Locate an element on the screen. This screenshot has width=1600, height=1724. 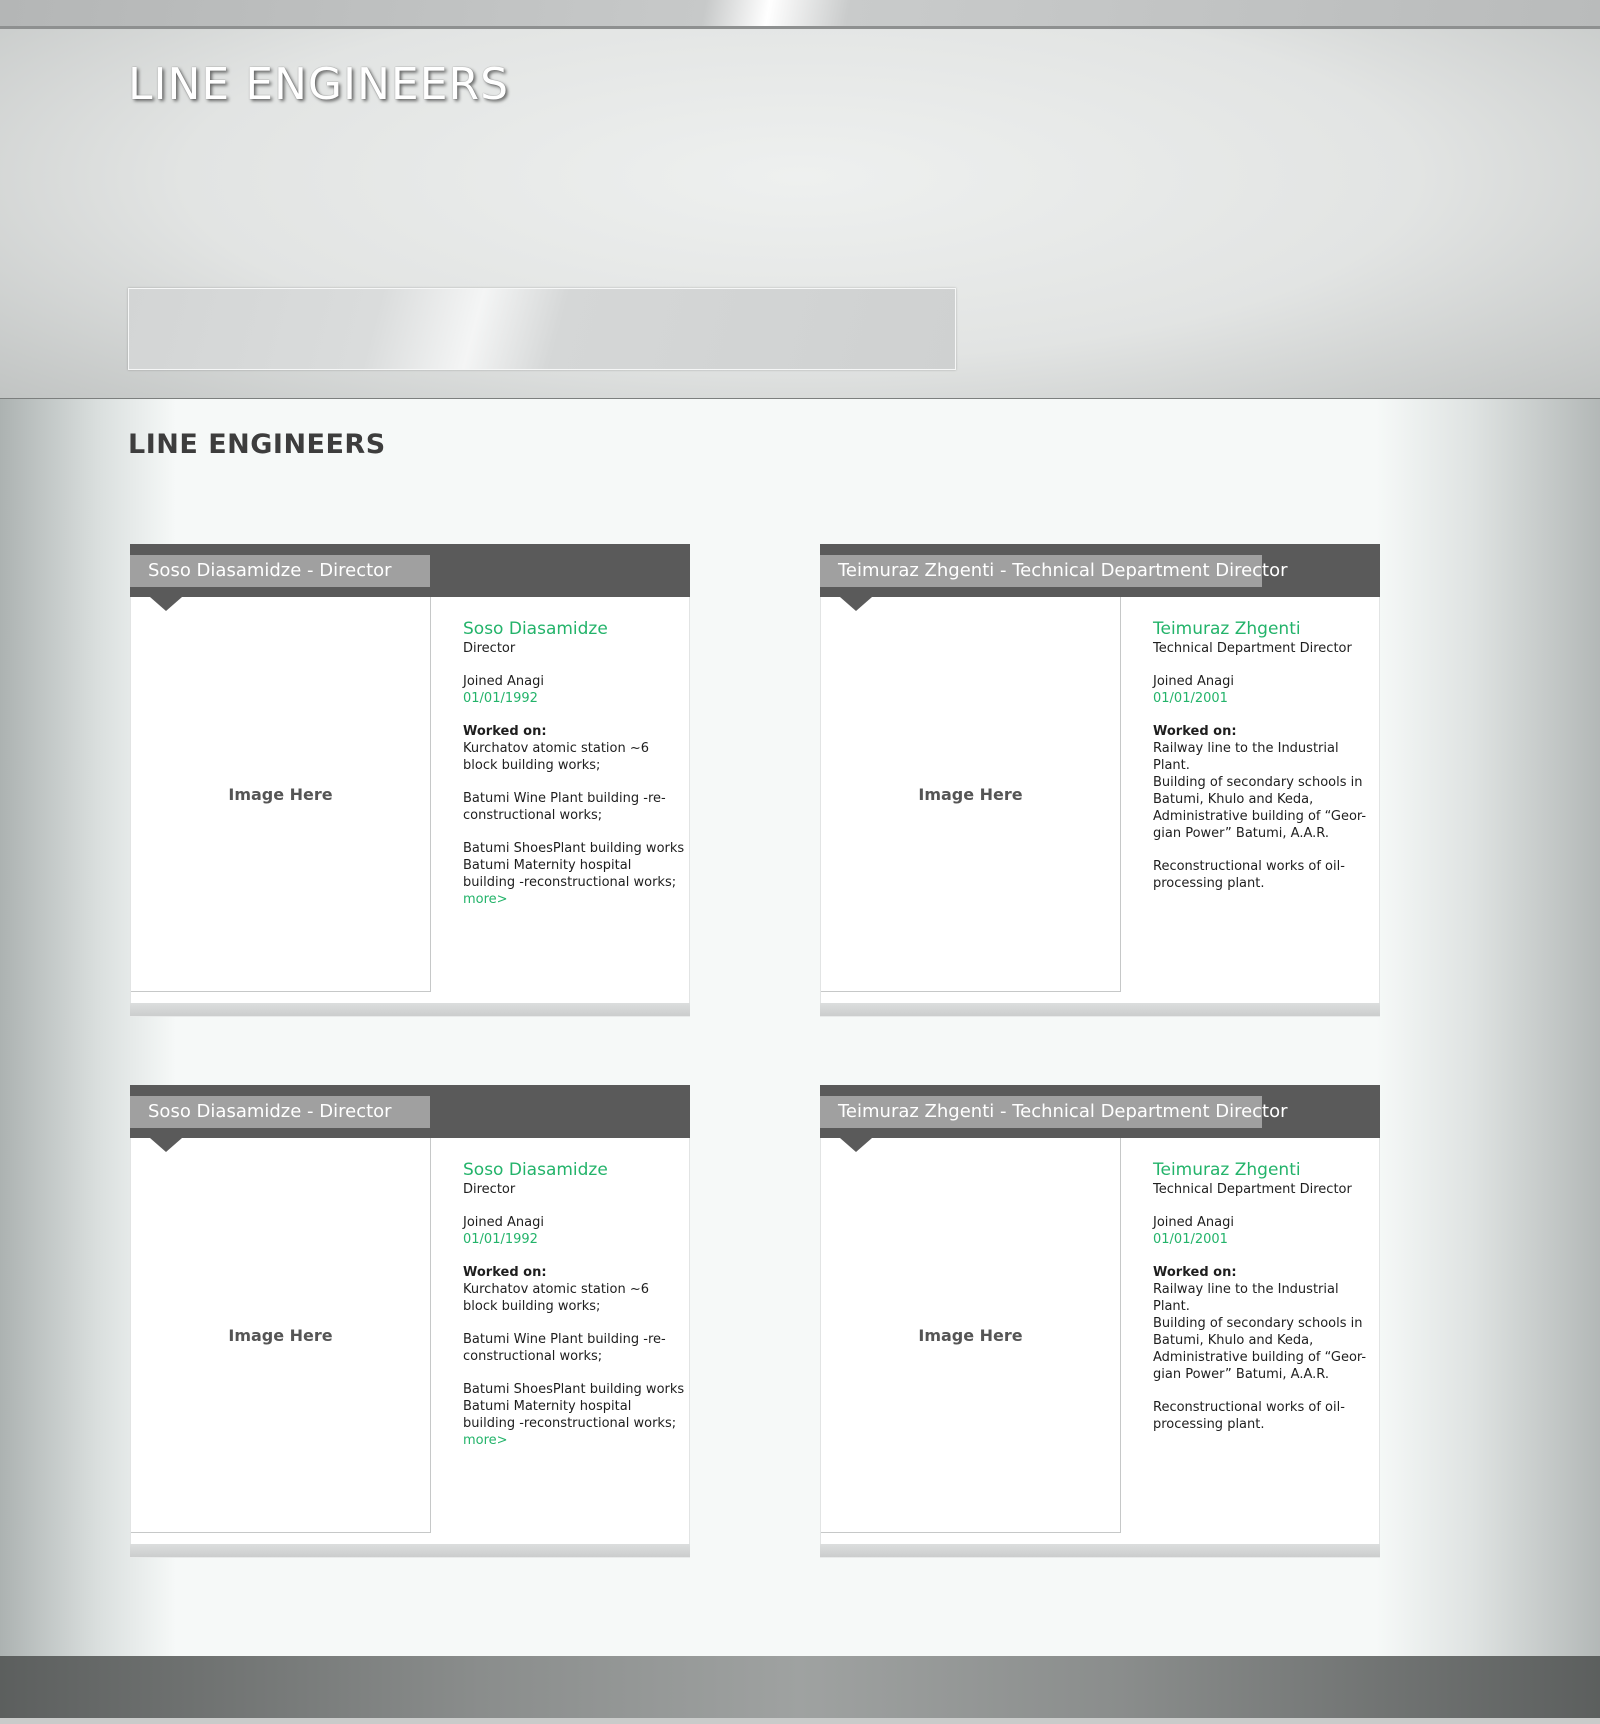
page-title: LINE ENGINEERS is located at coordinates (257, 444).